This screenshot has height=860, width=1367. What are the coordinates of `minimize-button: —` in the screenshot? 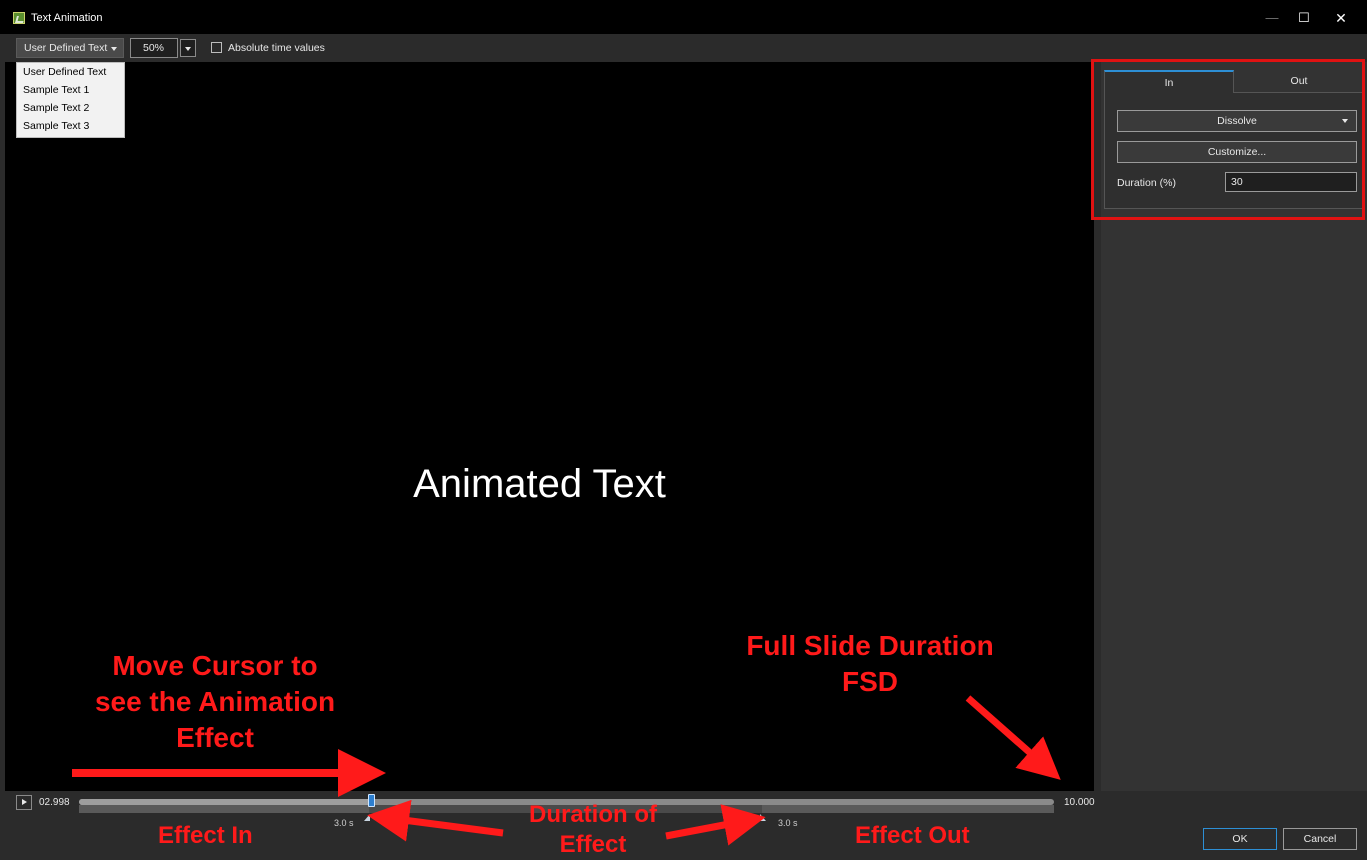 It's located at (1272, 18).